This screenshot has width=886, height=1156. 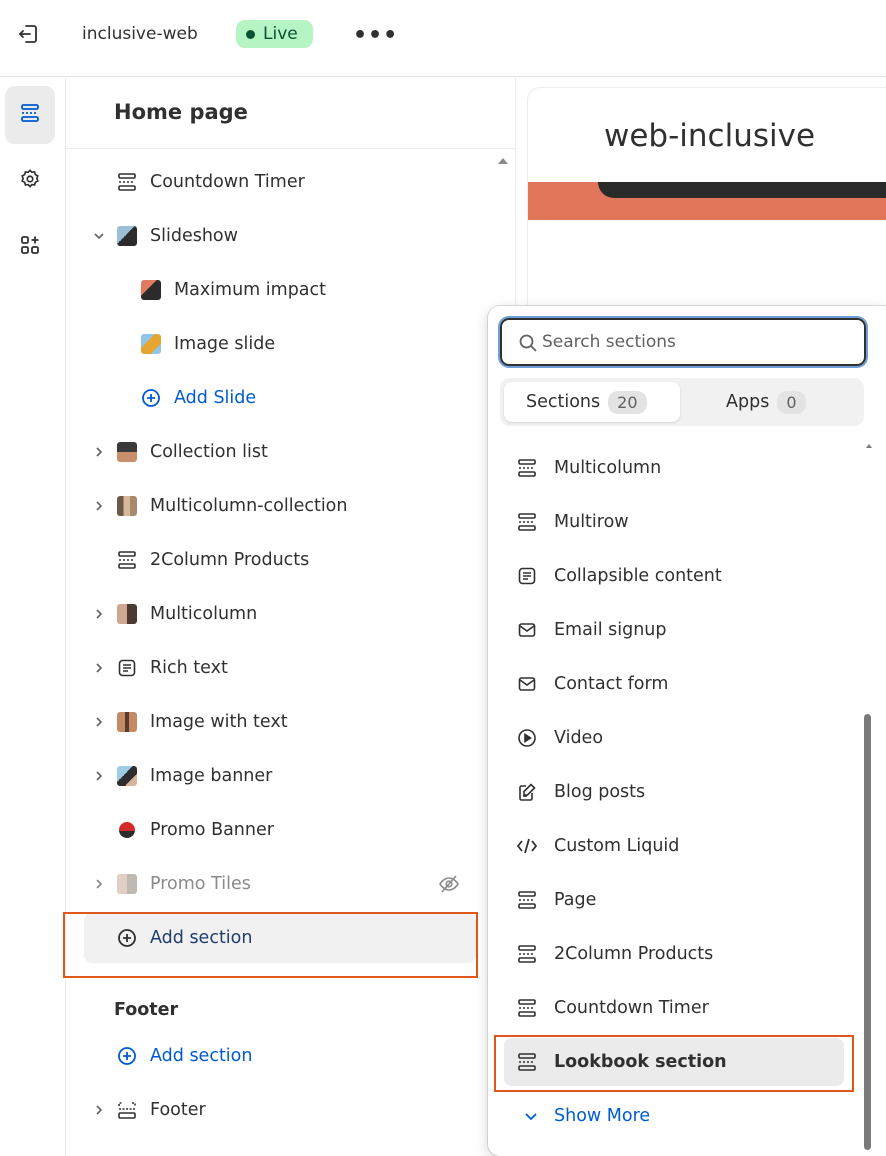 I want to click on live-status-badge: Live, so click(x=274, y=34).